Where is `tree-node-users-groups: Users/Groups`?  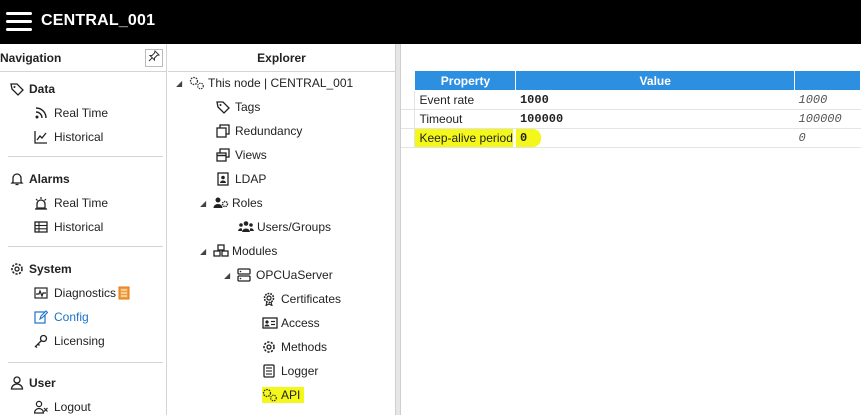
tree-node-users-groups: Users/Groups is located at coordinates (284, 227).